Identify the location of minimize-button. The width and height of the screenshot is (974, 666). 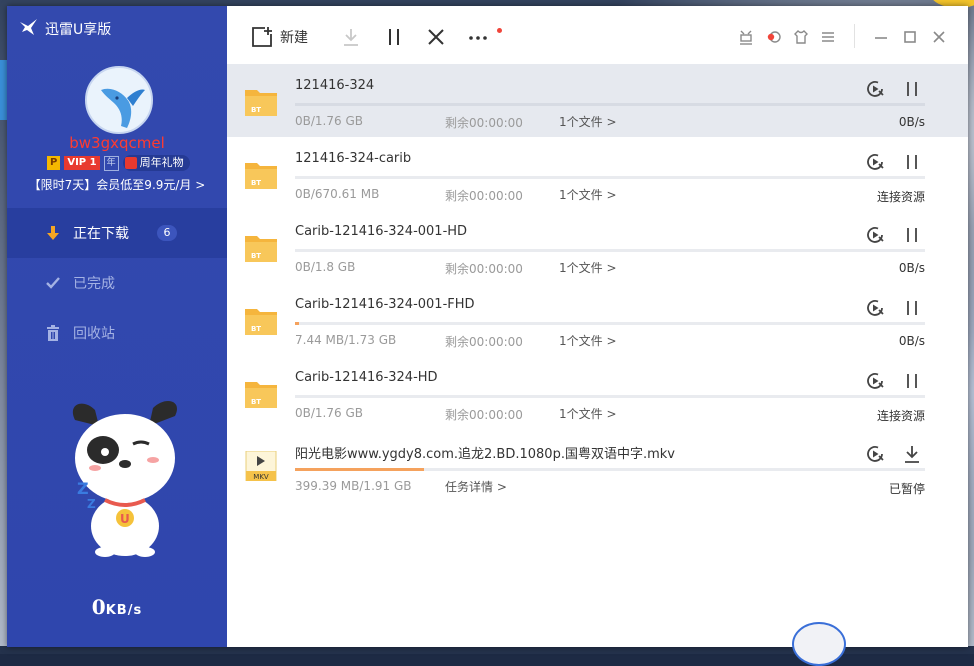
(881, 37).